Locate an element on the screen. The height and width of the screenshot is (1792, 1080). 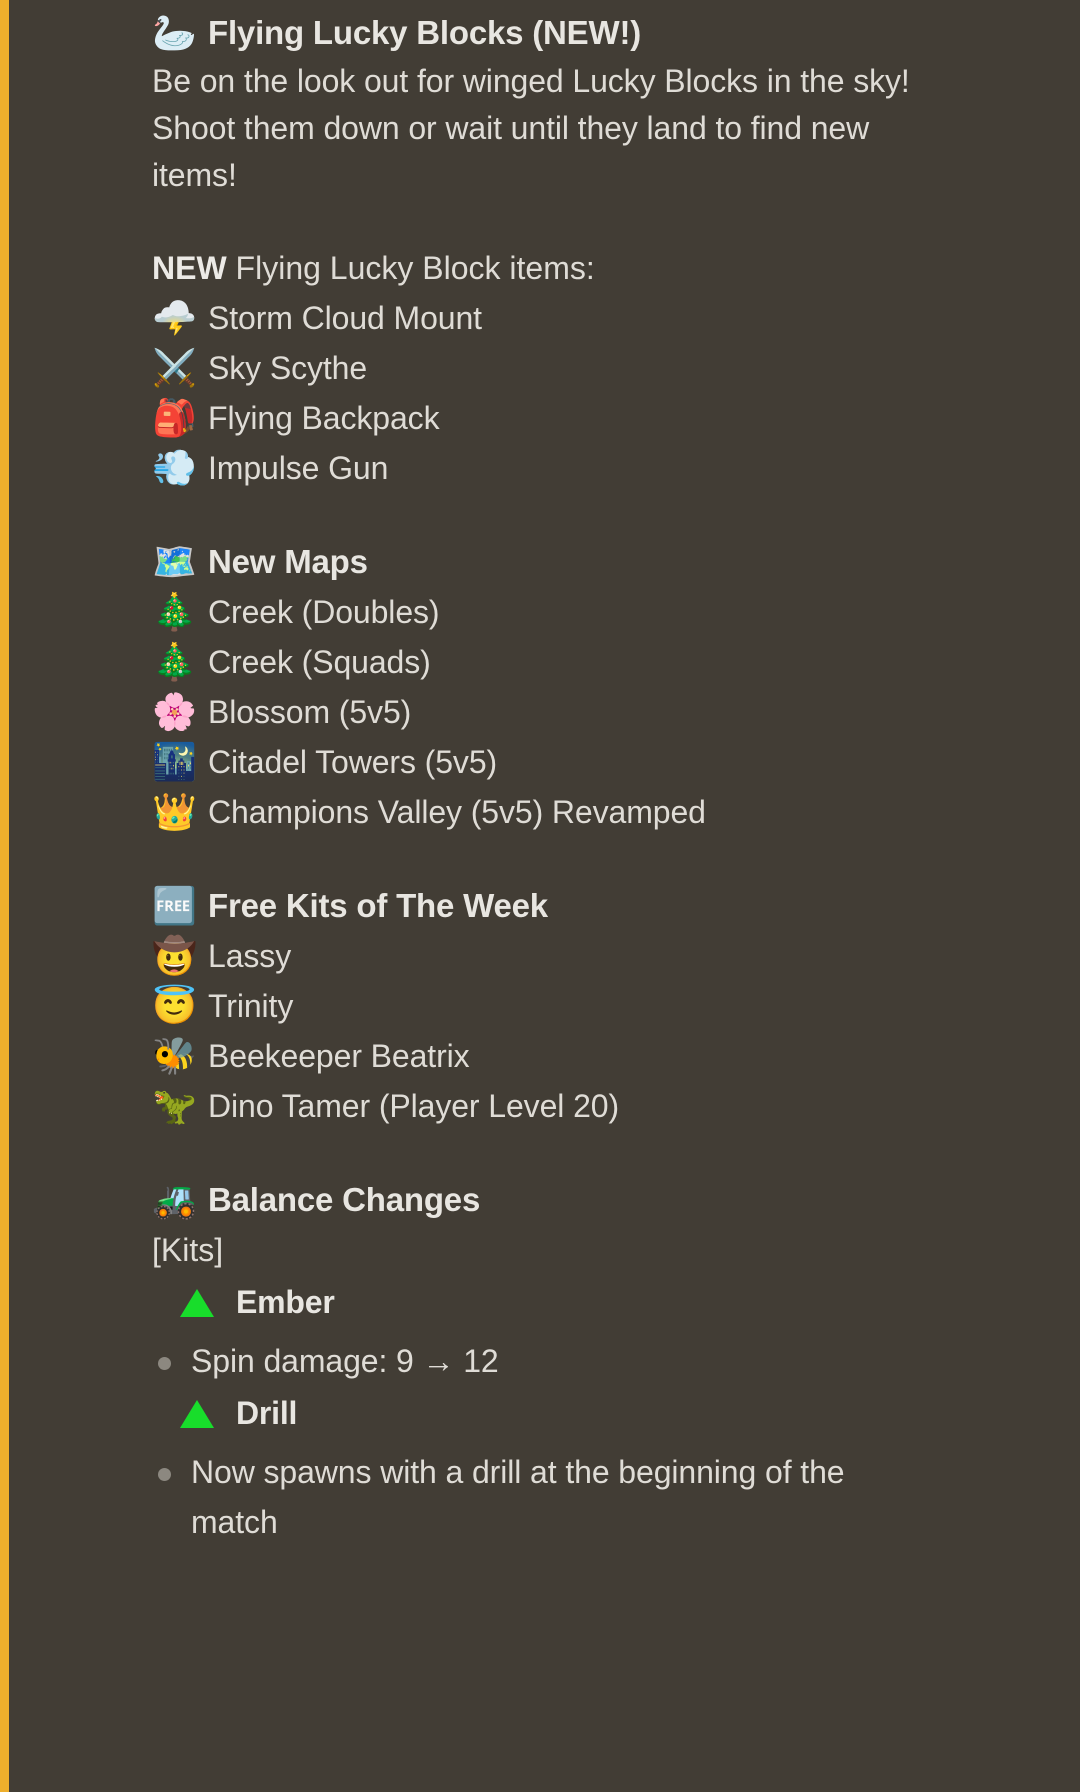
backpack-emoji: 🎒 is located at coordinates (174, 417).